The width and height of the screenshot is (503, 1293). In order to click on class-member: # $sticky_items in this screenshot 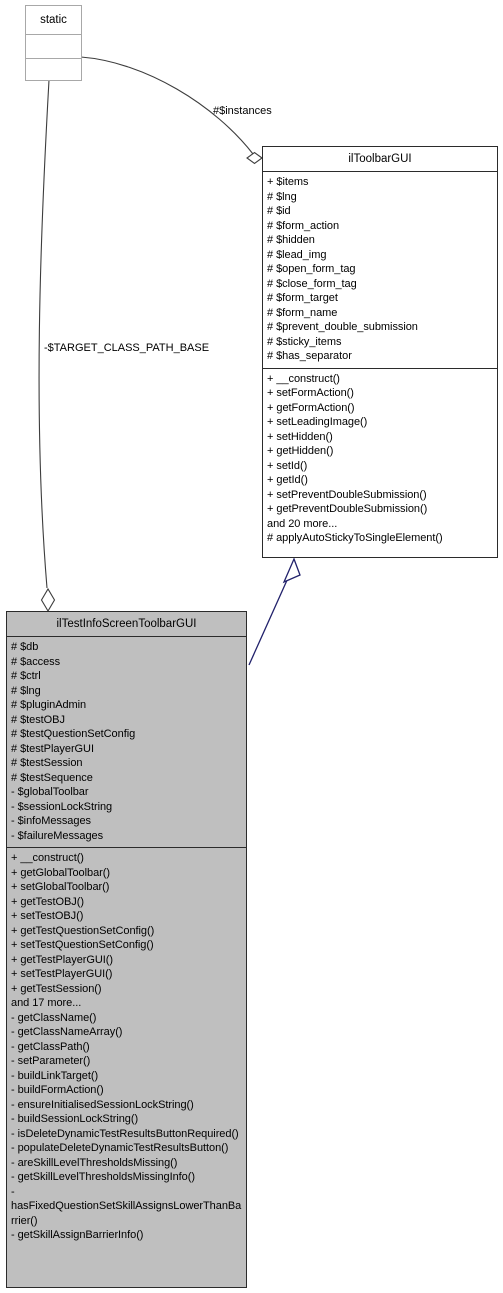, I will do `click(304, 341)`.